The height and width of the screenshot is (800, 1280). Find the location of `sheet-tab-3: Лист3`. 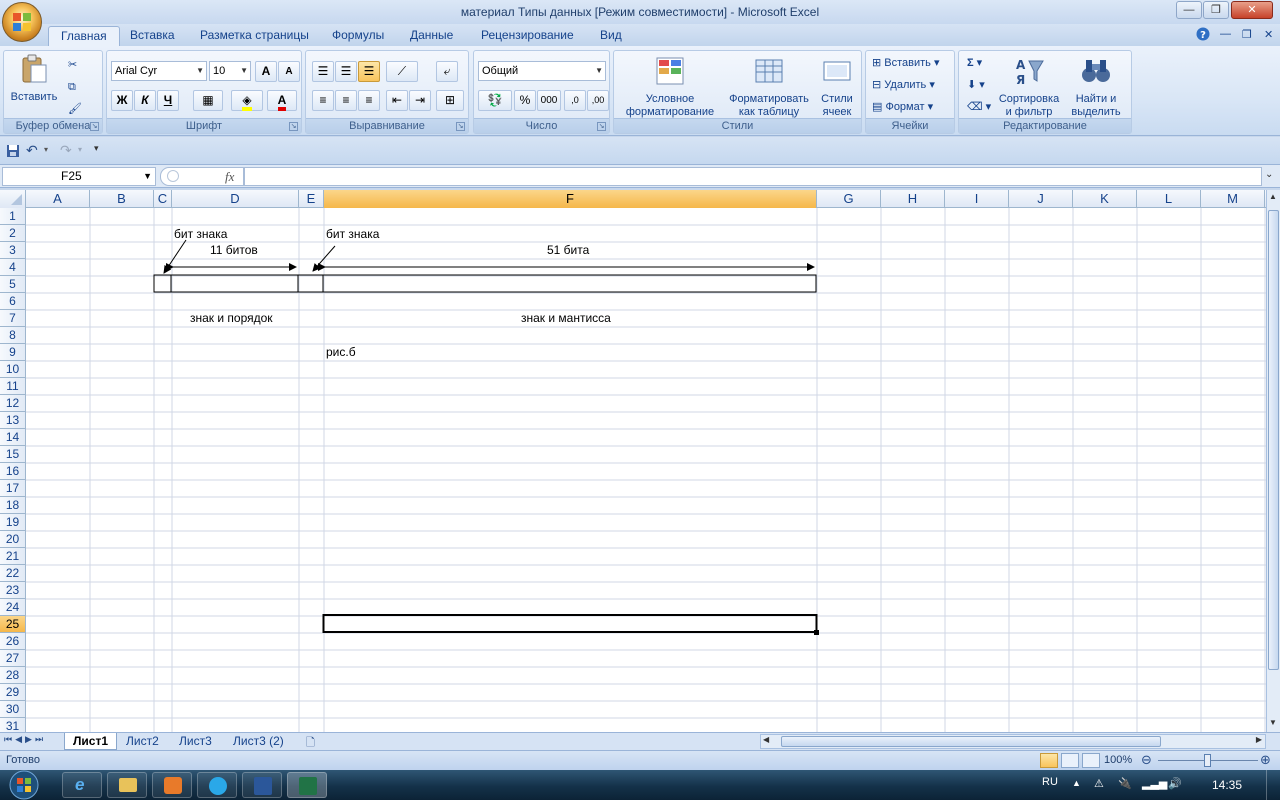

sheet-tab-3: Лист3 is located at coordinates (195, 741).